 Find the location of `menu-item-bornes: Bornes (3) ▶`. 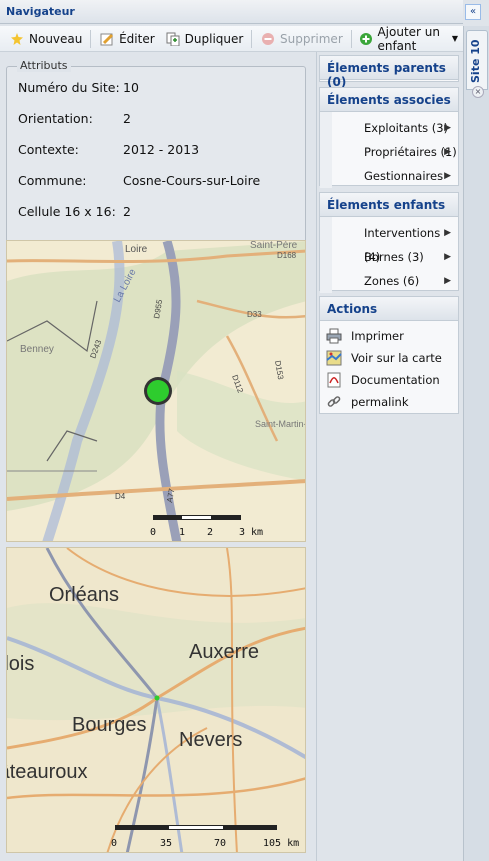

menu-item-bornes: Bornes (3) ▶ is located at coordinates (395, 257).